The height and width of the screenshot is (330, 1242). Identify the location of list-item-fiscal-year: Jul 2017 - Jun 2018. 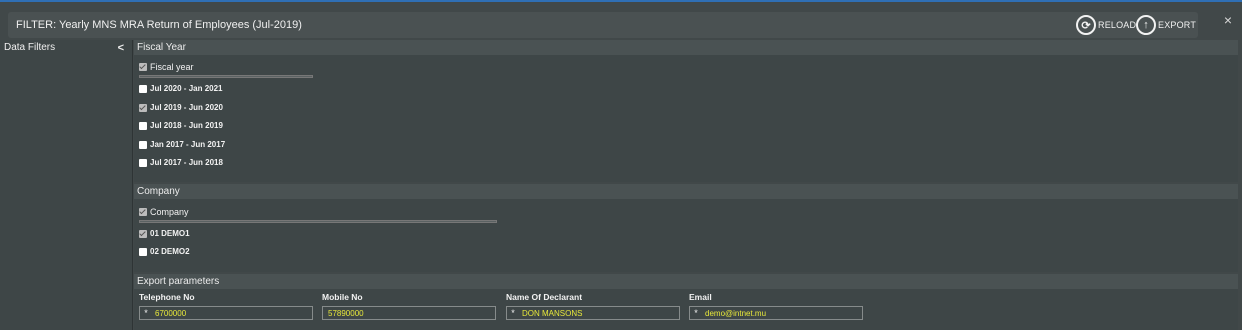
(181, 162).